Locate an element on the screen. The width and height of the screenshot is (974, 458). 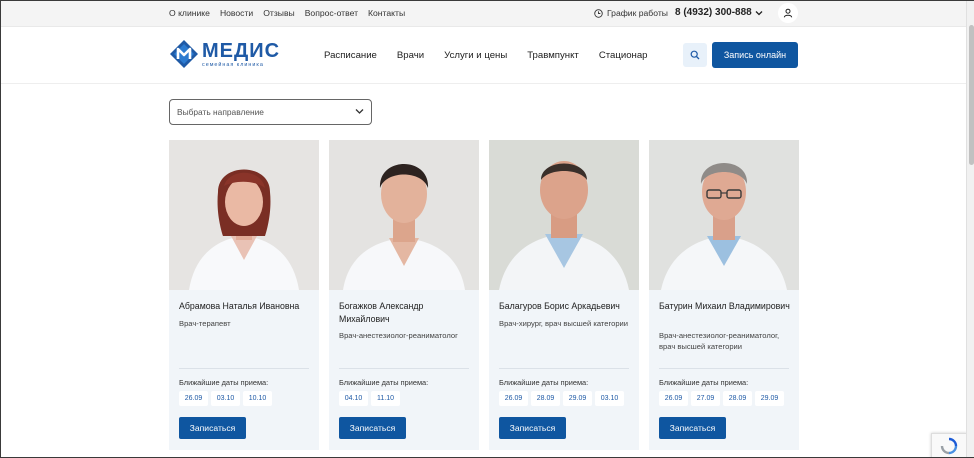
logo-subtitle: семейная клиника is located at coordinates (233, 64).